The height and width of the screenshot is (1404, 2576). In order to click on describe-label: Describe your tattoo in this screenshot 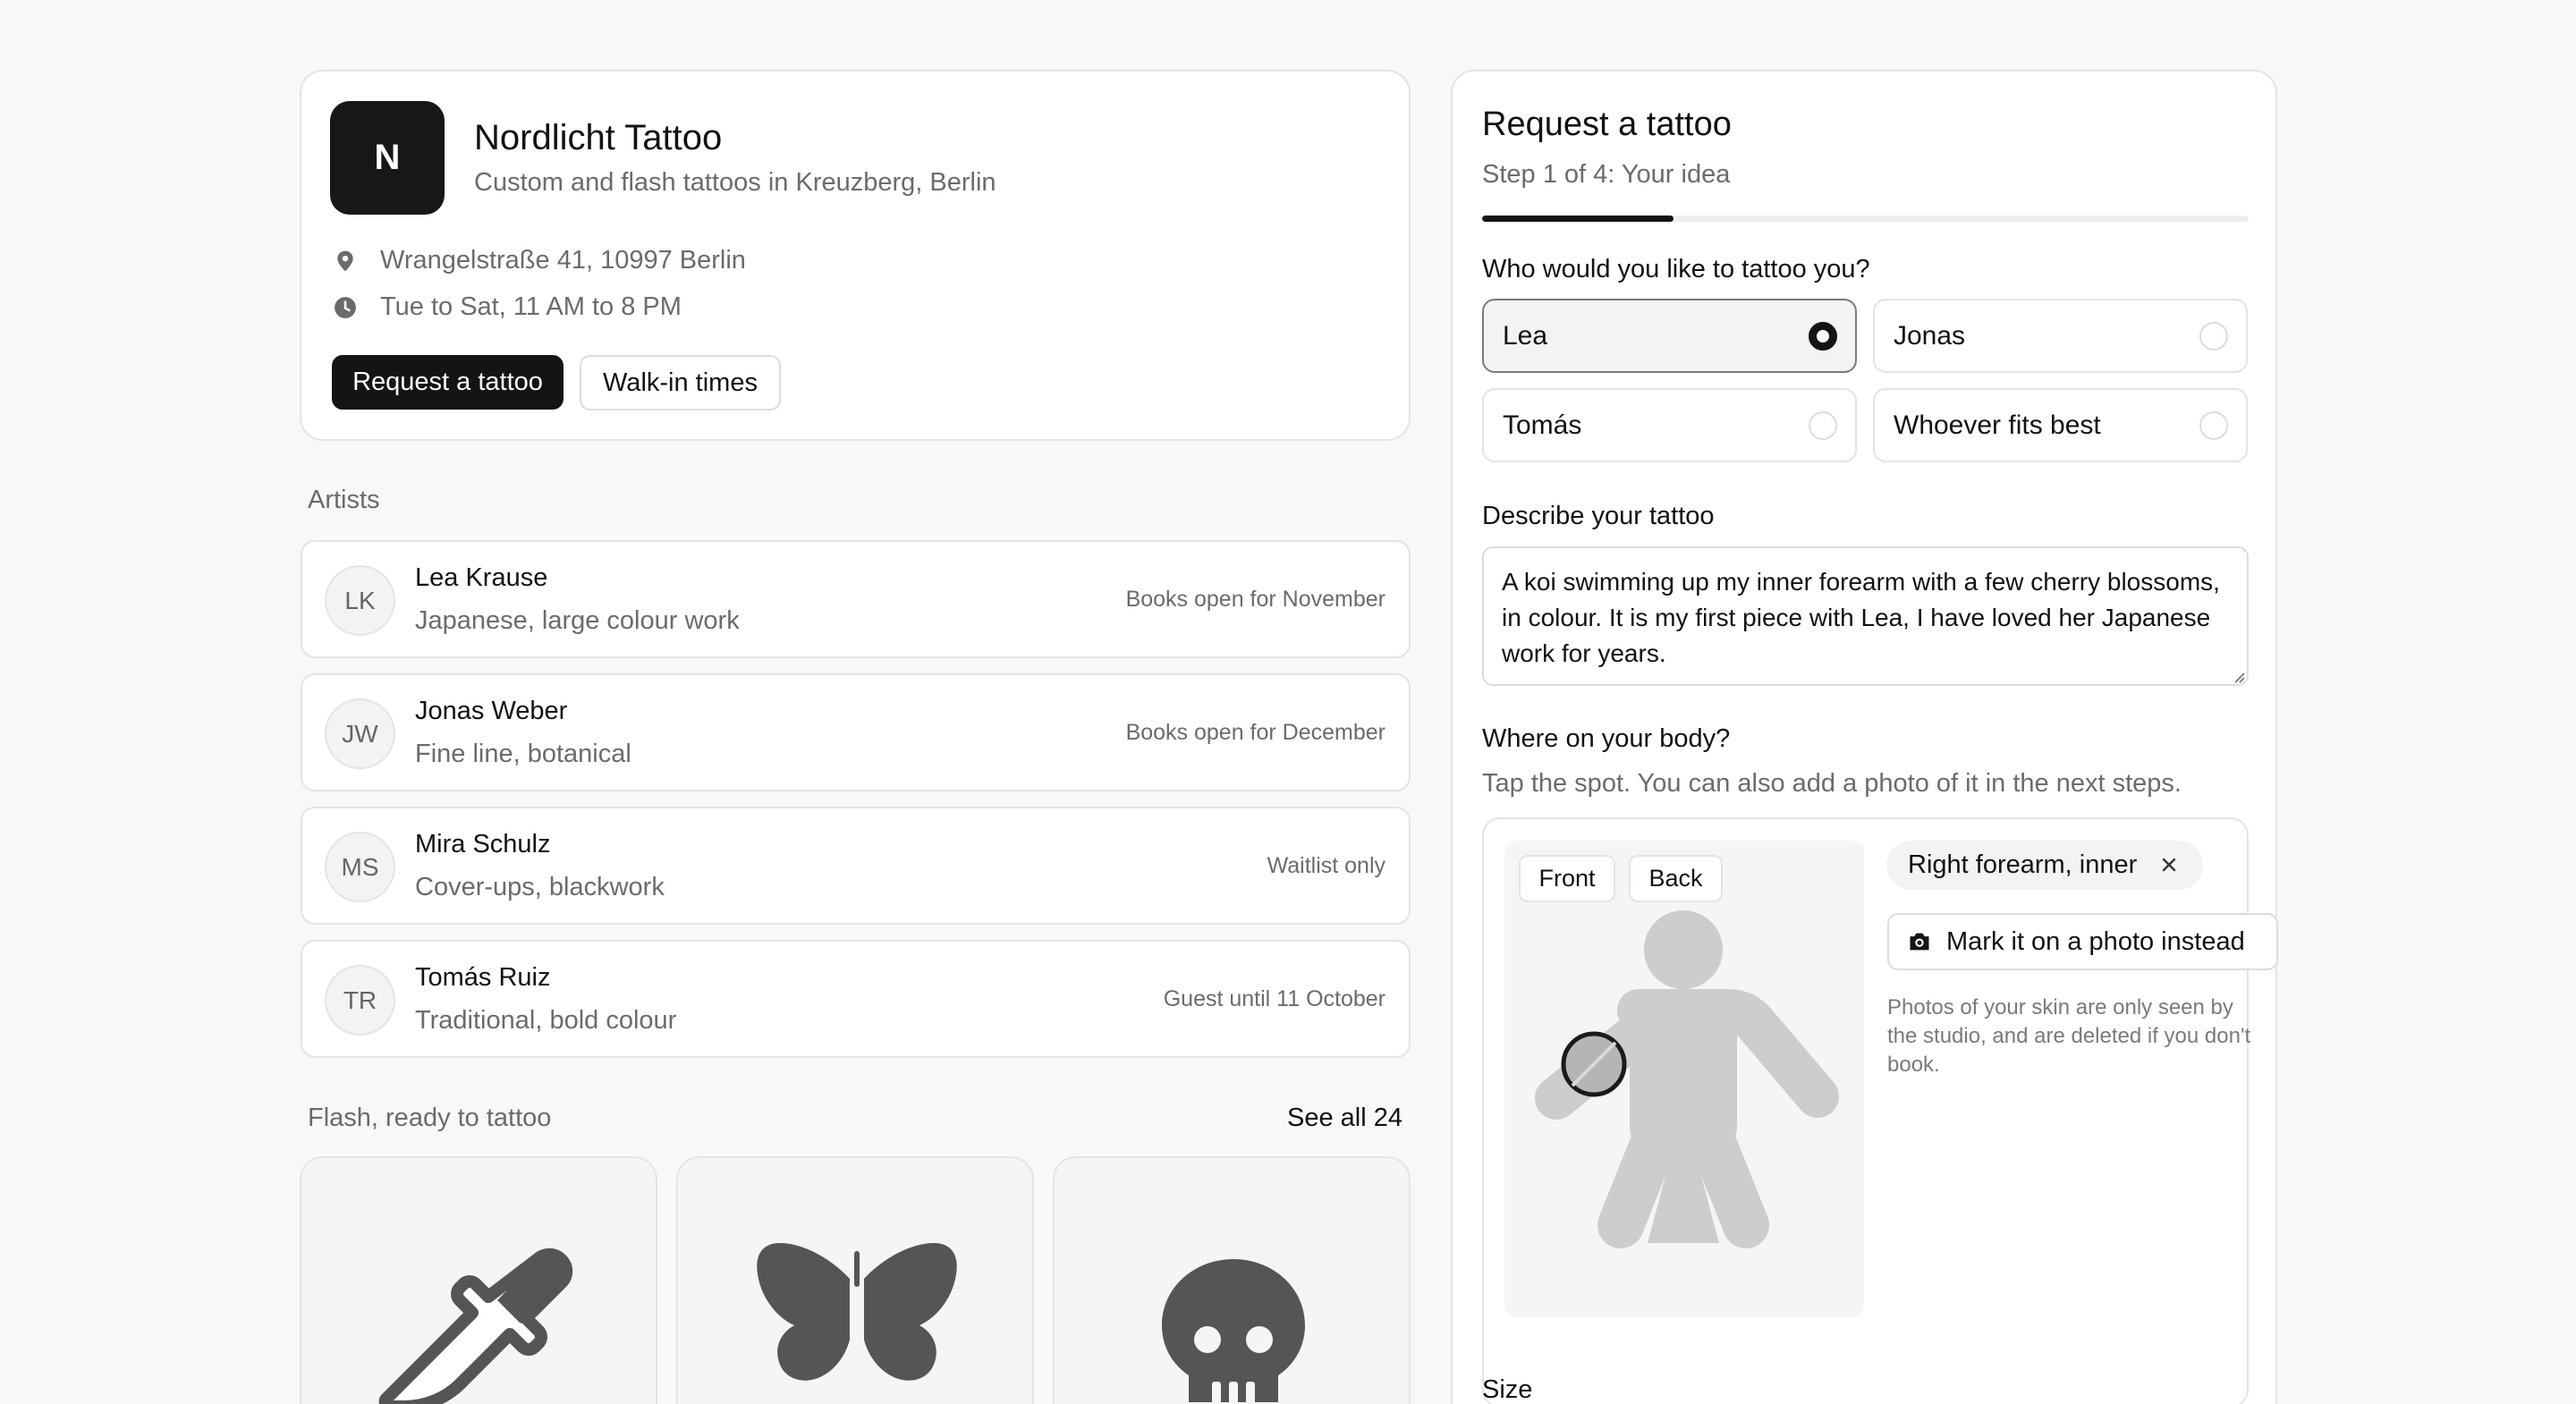, I will do `click(1598, 516)`.